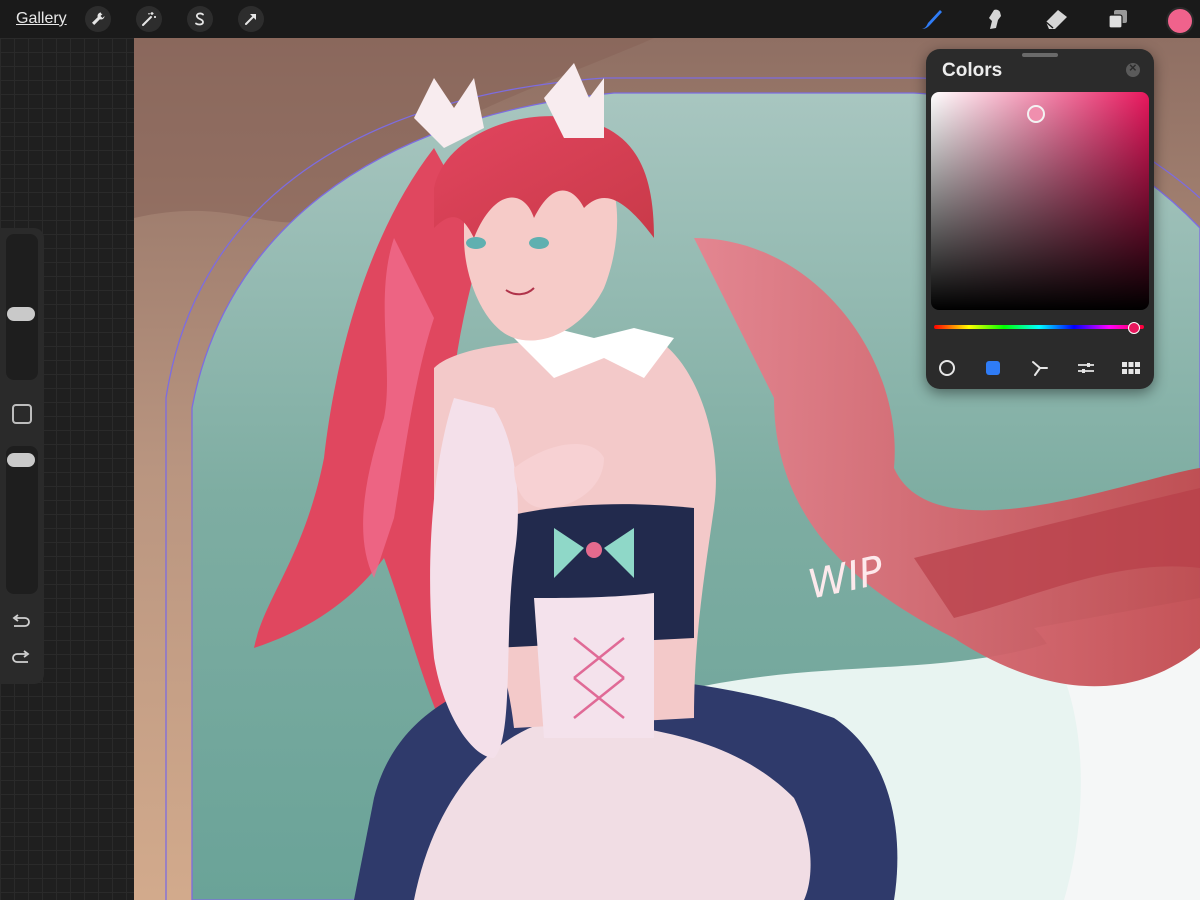  I want to click on close-icon, so click(1133, 68).